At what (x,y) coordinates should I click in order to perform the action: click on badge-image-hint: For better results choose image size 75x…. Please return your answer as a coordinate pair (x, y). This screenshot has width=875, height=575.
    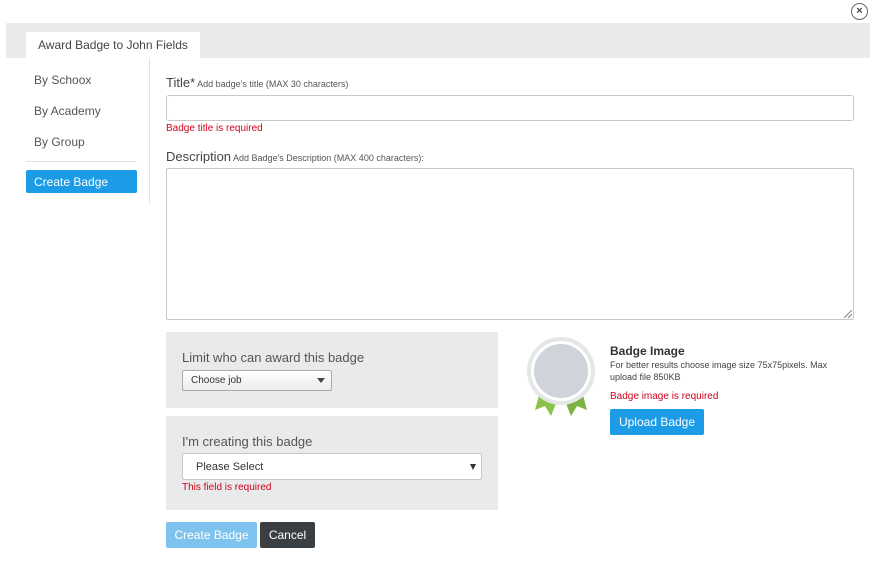
    Looking at the image, I should click on (719, 371).